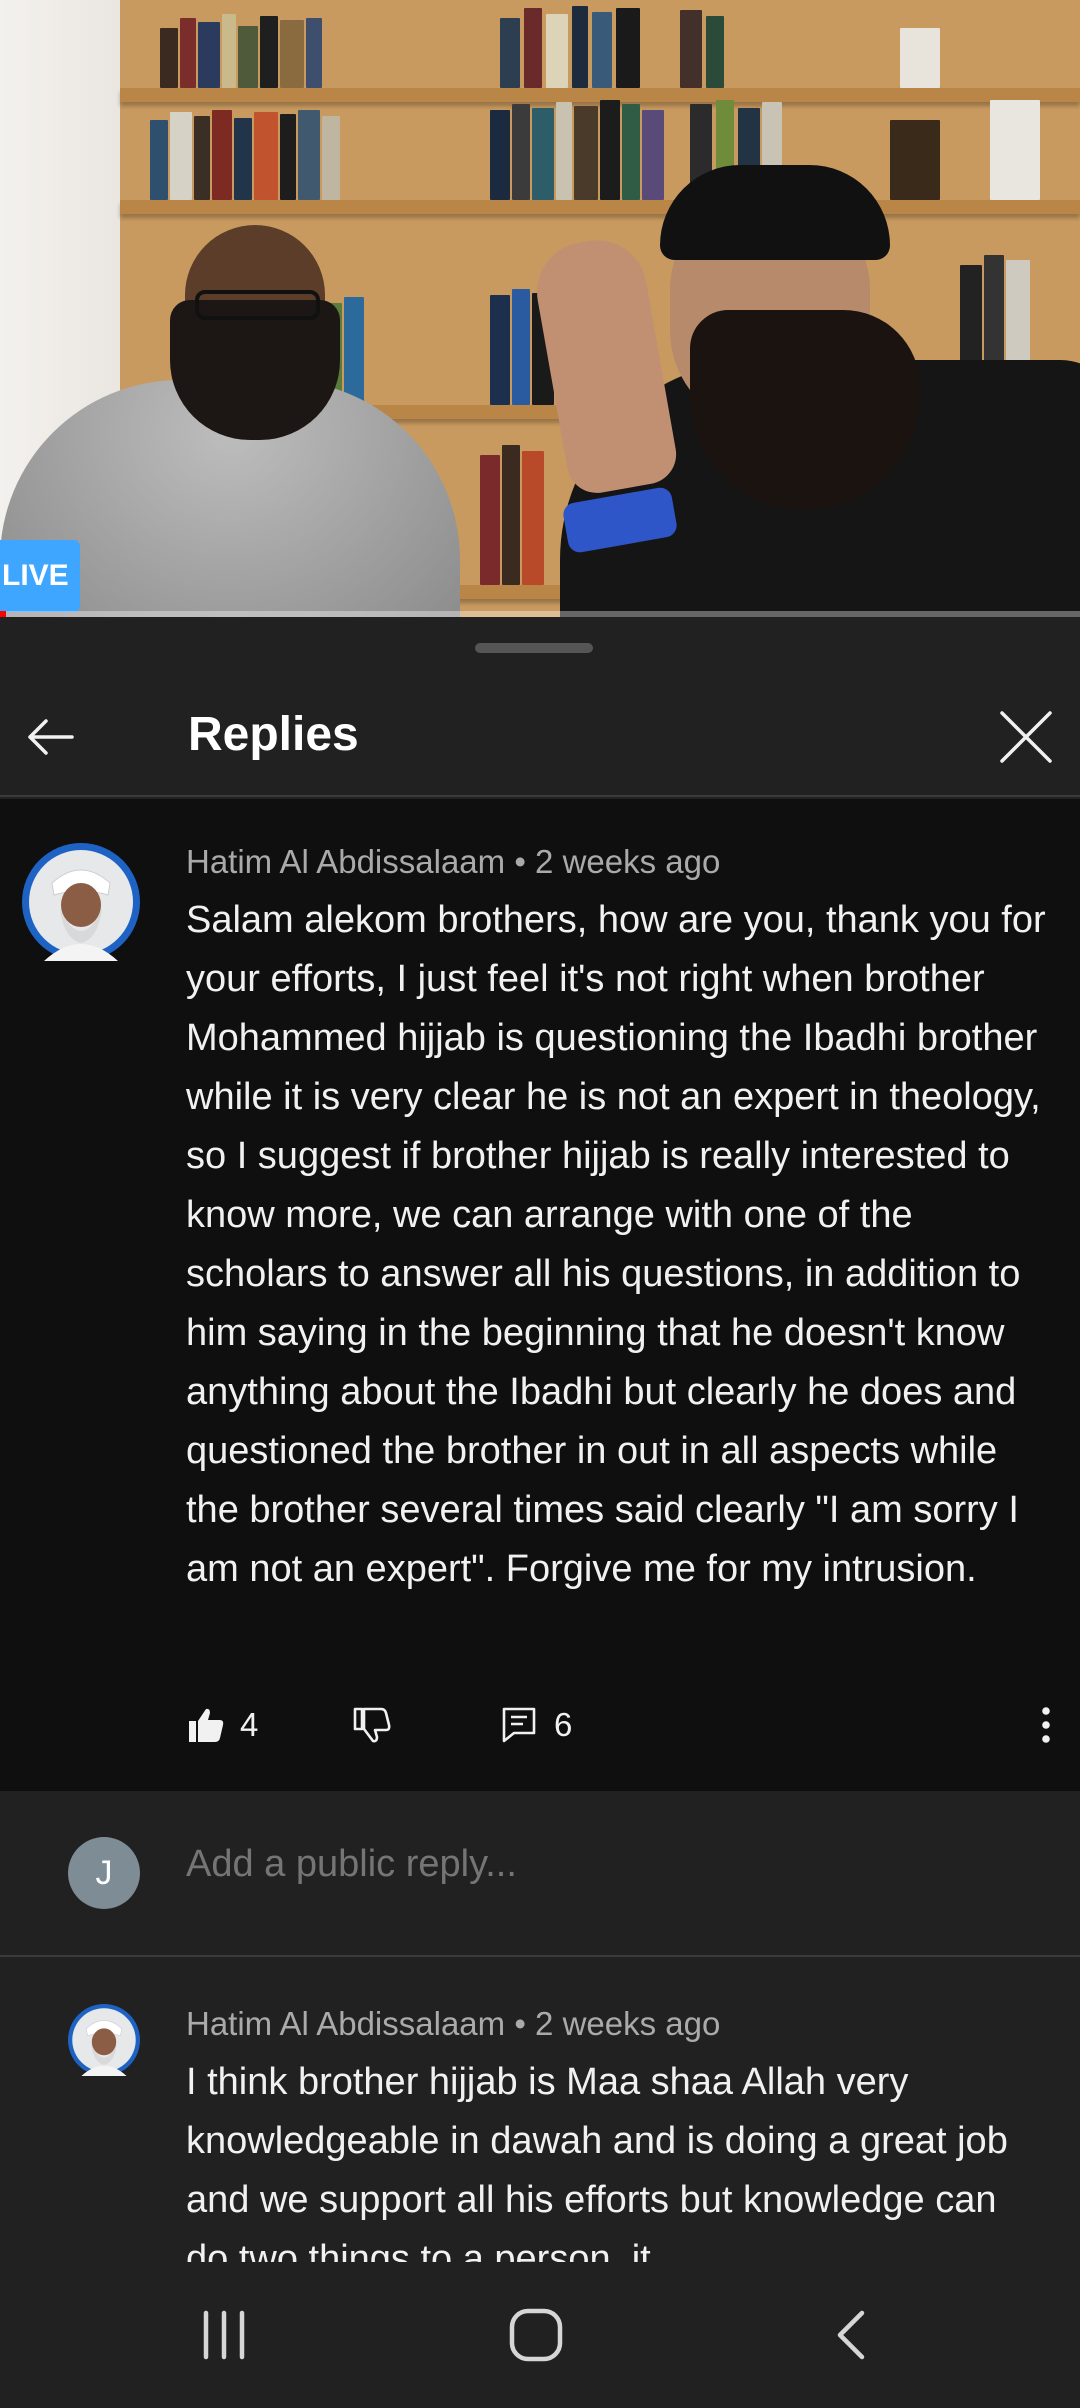 Image resolution: width=1080 pixels, height=2408 pixels. I want to click on system-back-button, so click(850, 2335).